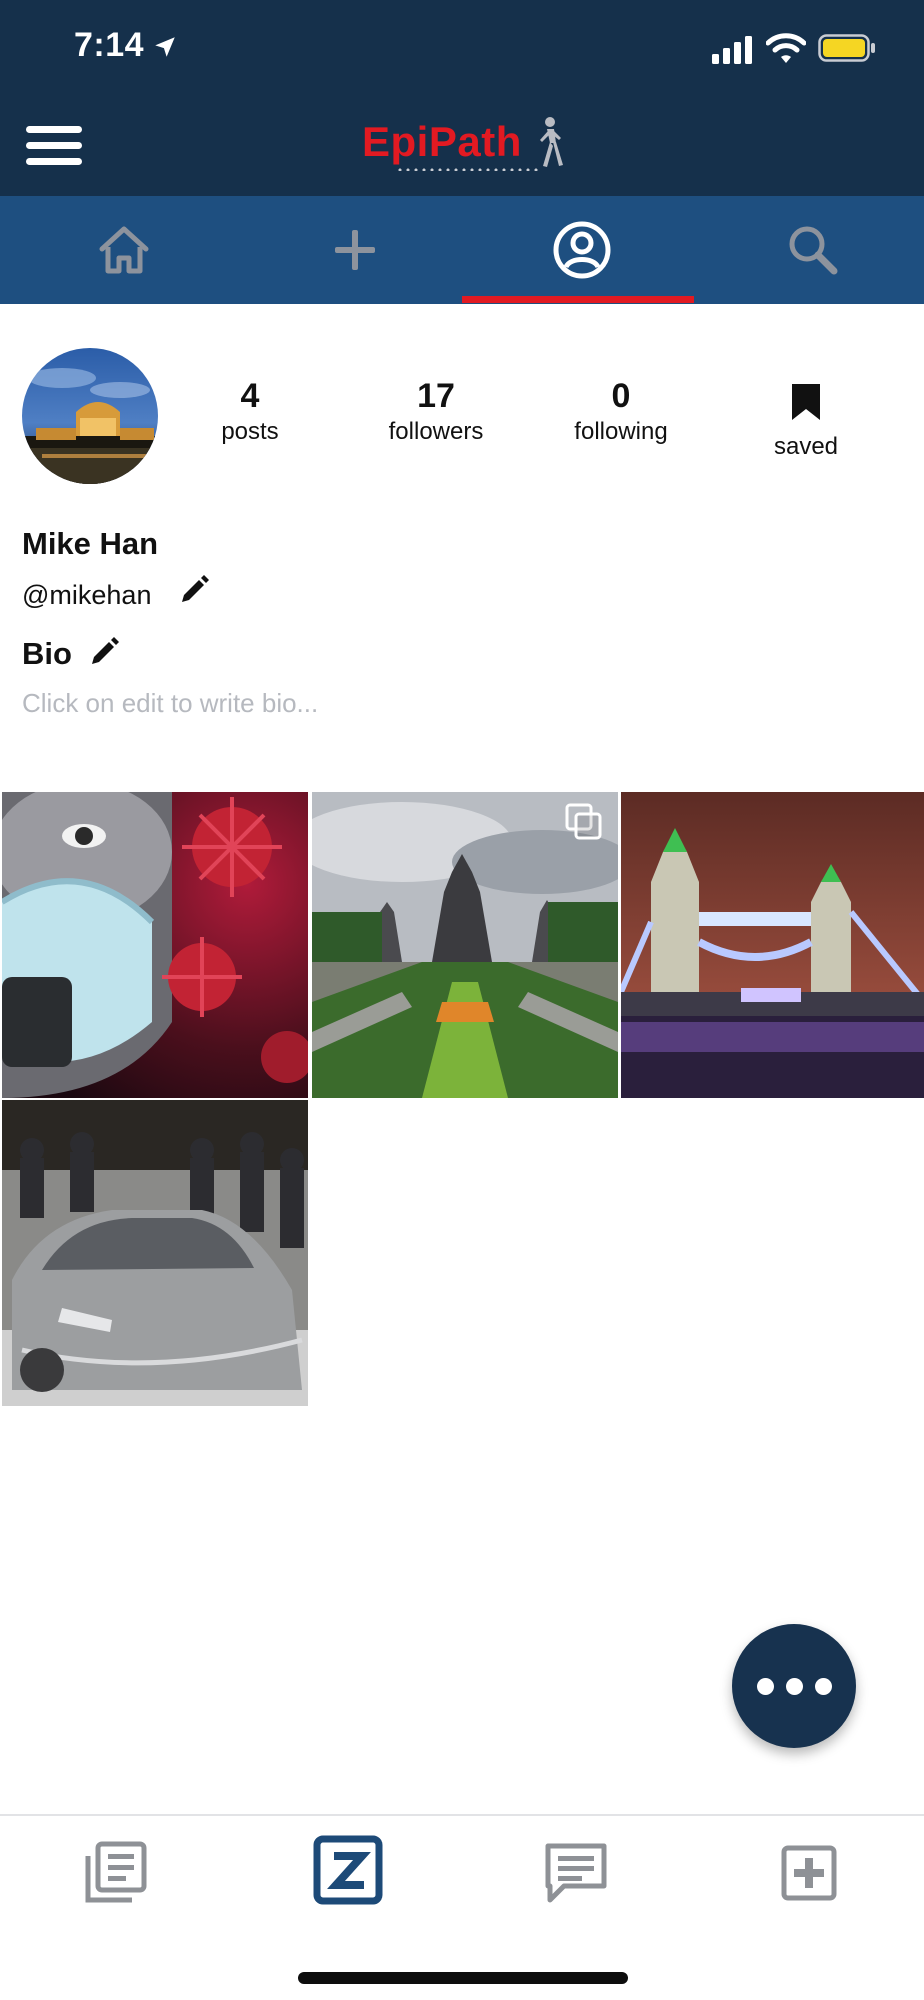 This screenshot has width=924, height=2000. I want to click on post-tile-temple-garden, so click(465, 945).